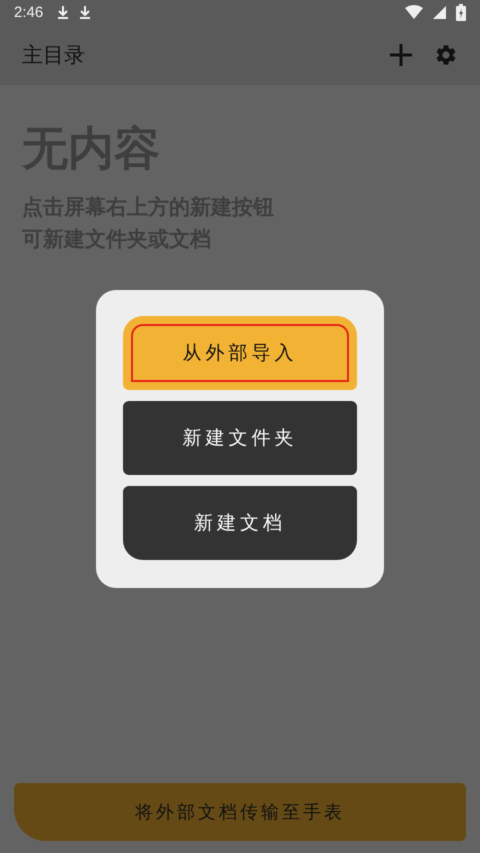  Describe the element at coordinates (54, 55) in the screenshot. I see `page-title: 主目录` at that location.